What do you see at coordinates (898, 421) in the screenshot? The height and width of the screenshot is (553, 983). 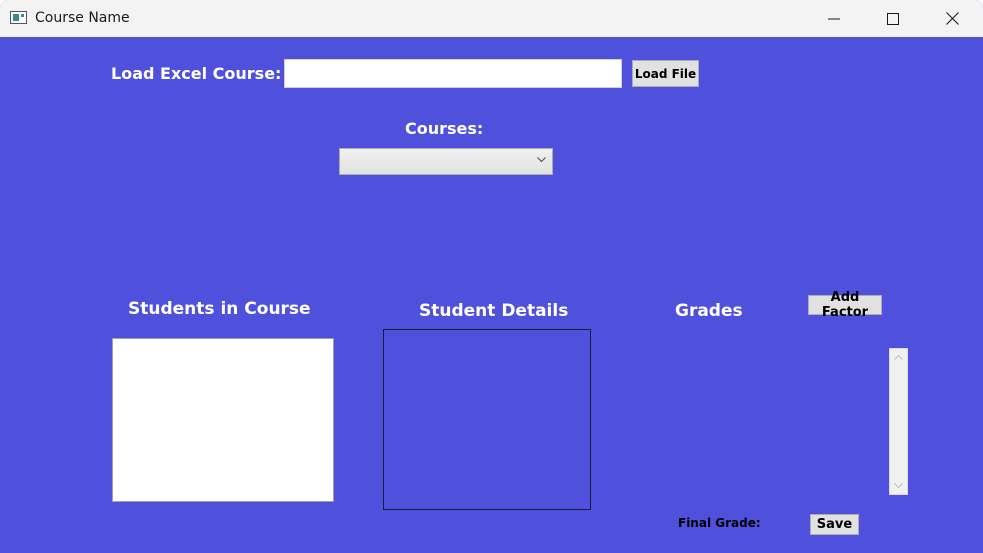 I see `grades-scrollbar` at bounding box center [898, 421].